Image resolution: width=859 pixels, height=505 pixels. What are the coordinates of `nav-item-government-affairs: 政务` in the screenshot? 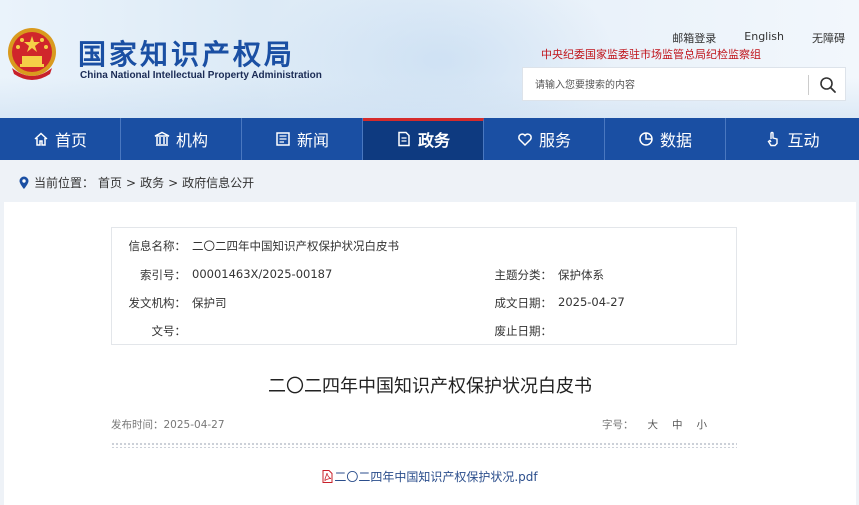 It's located at (423, 139).